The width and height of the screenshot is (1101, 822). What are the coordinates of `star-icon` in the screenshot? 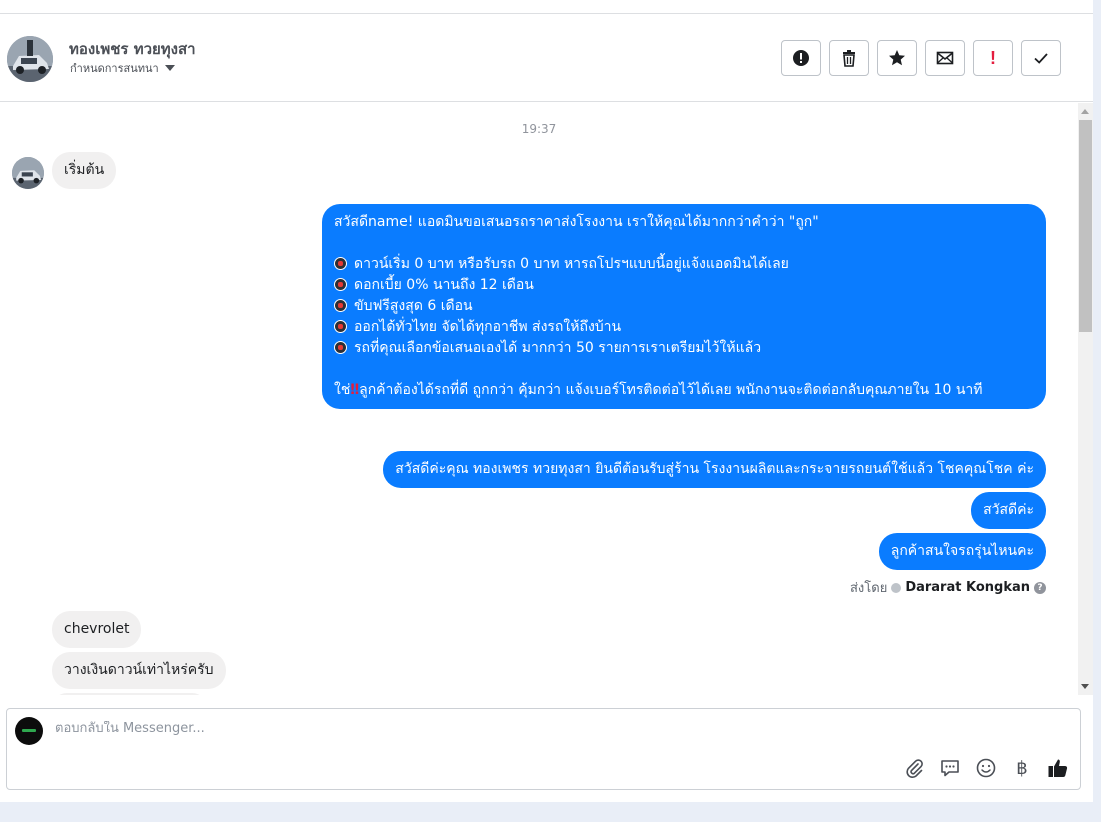 It's located at (897, 58).